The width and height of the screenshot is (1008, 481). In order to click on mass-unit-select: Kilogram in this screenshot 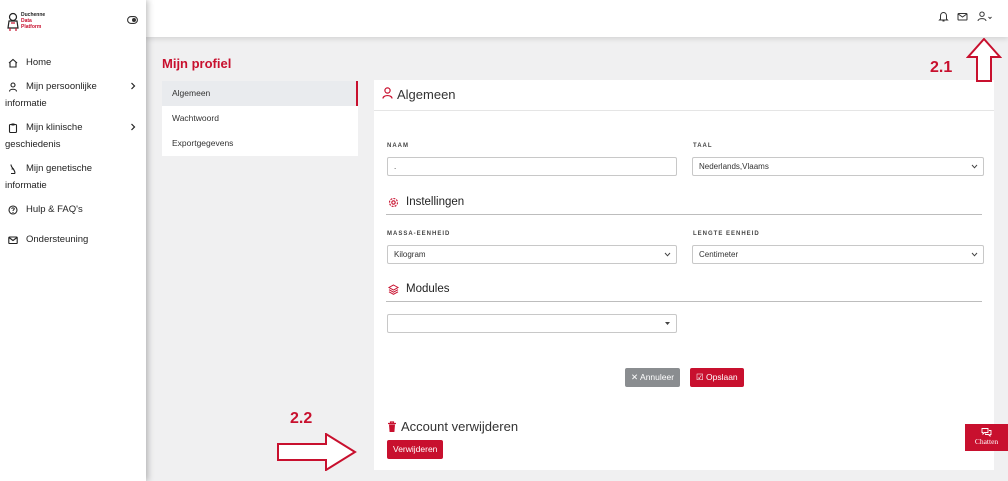, I will do `click(532, 254)`.